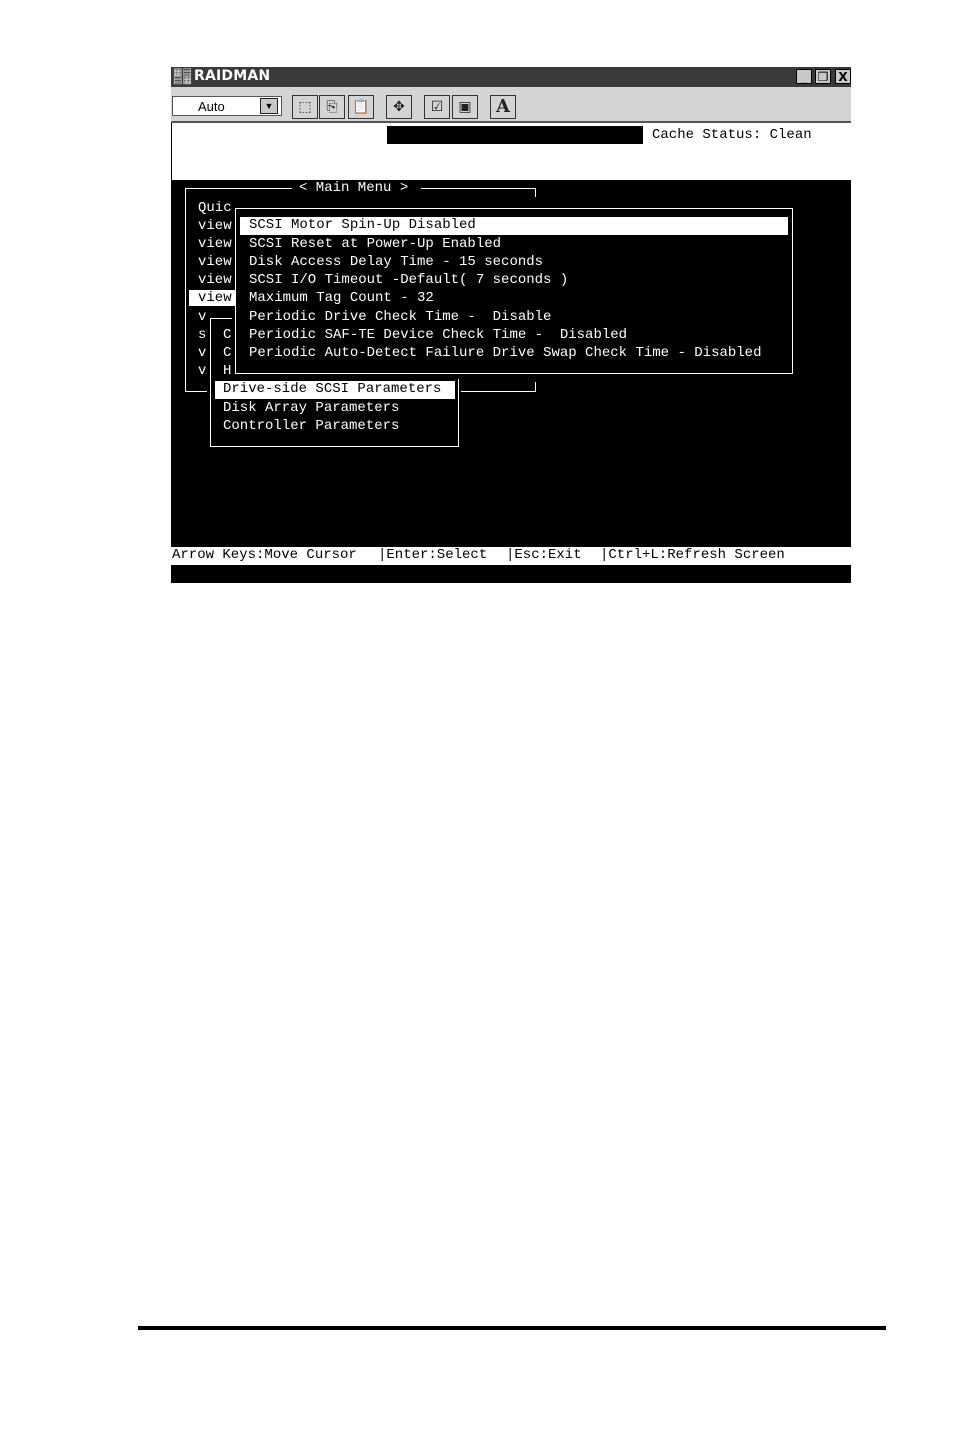  I want to click on scsi-param-item: Disk Access Delay Time - 15 seconds, so click(396, 262).